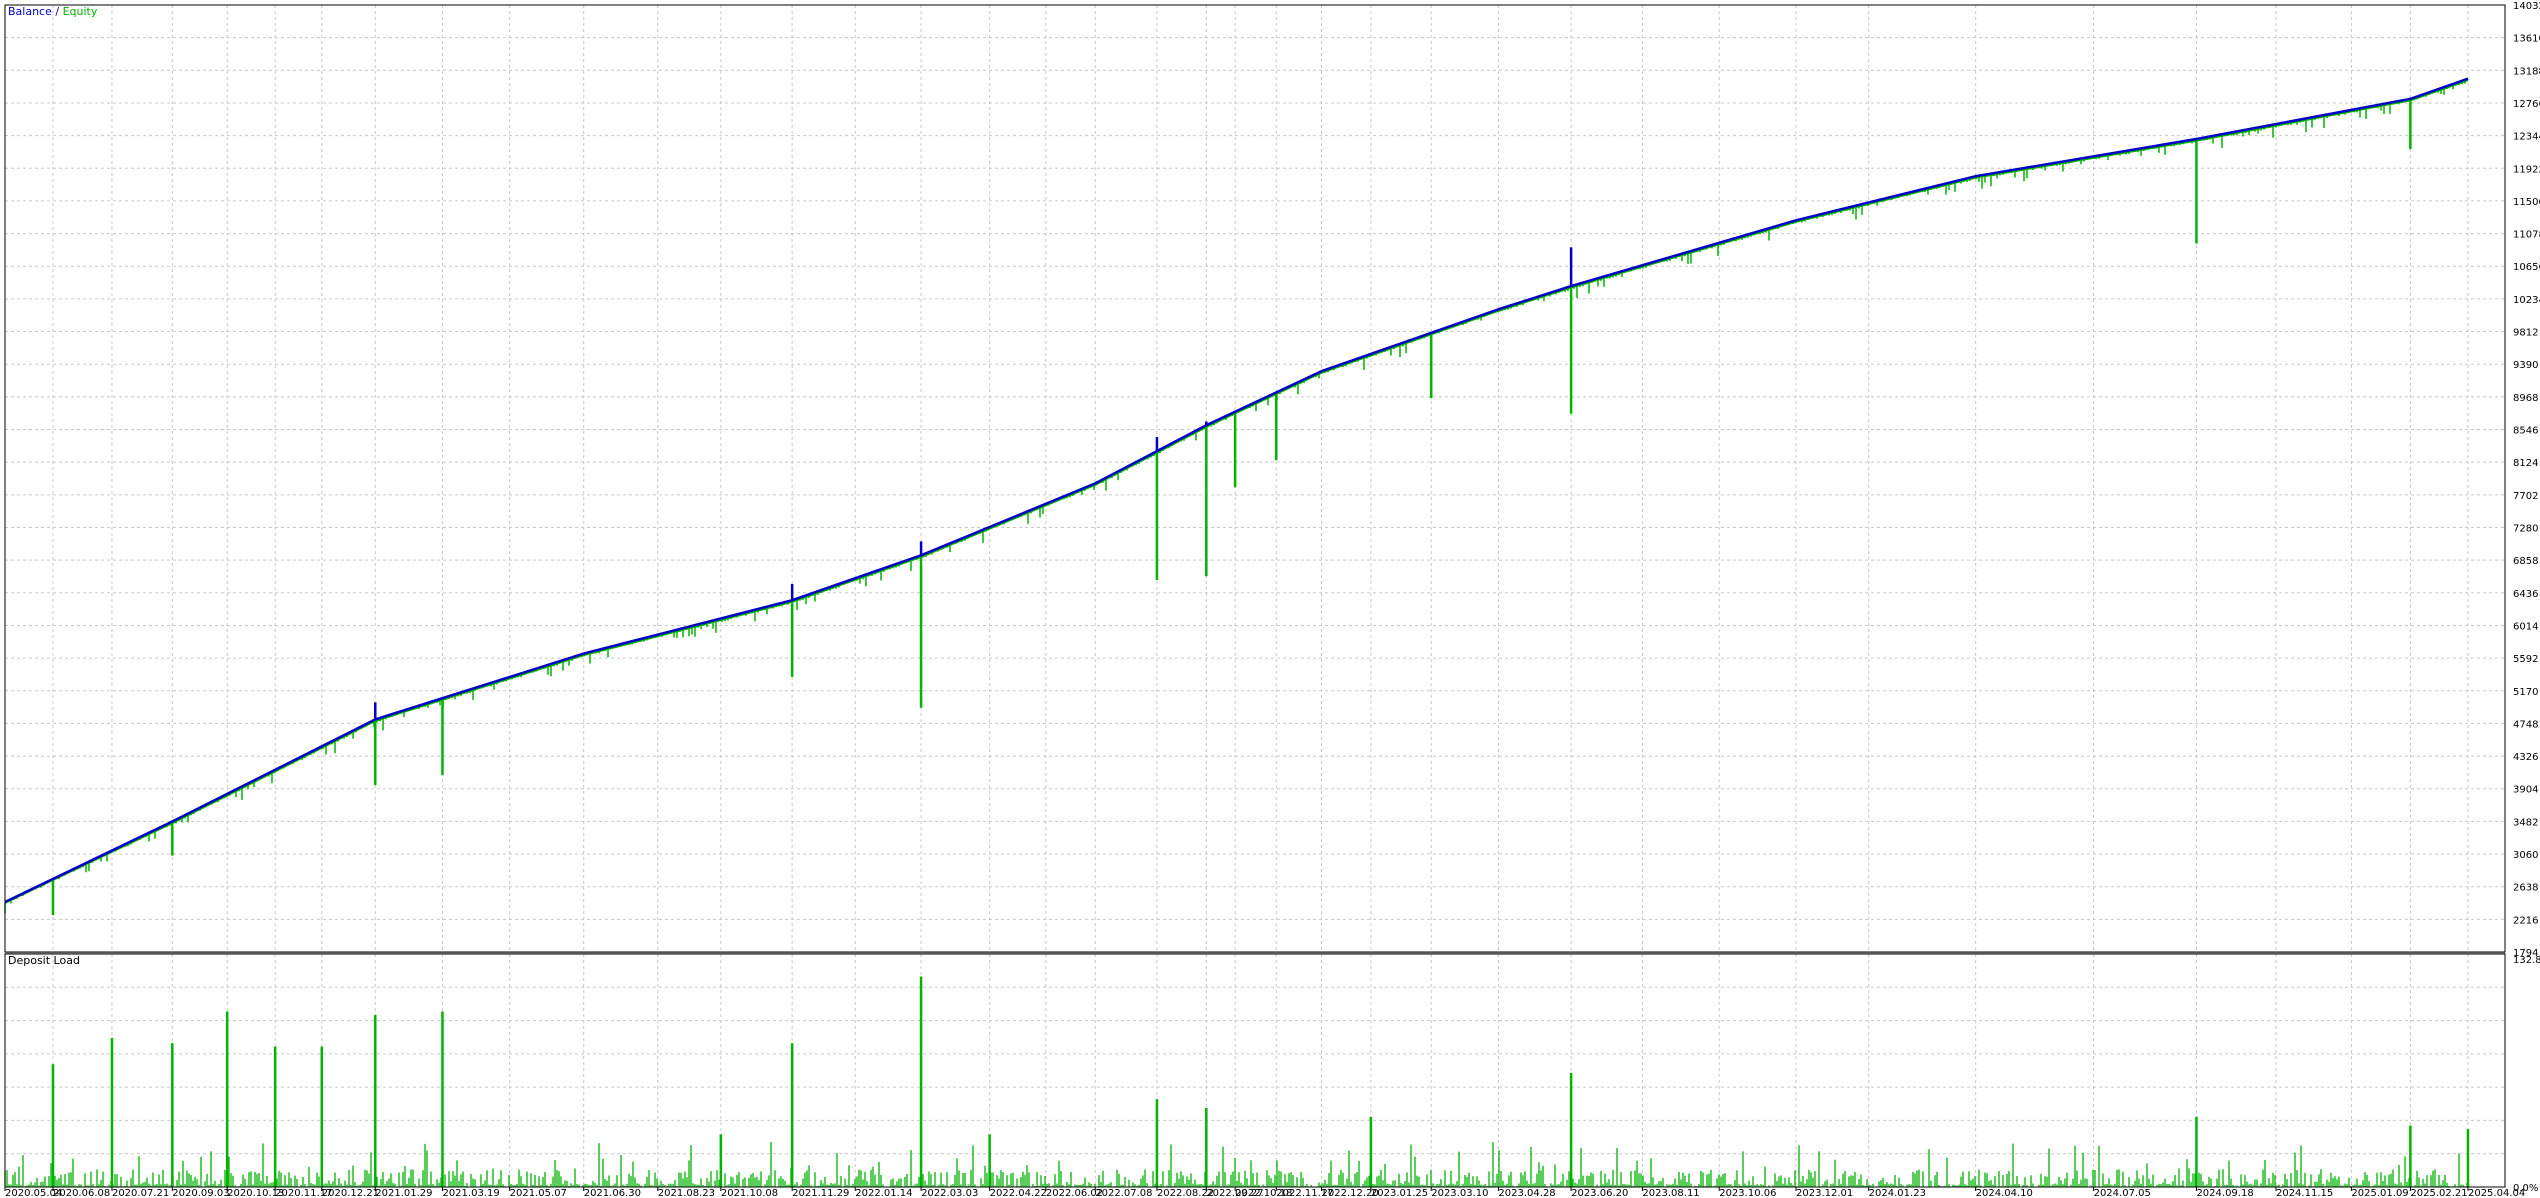  I want to click on x-tick-label: 2022.01.14, so click(883, 1193).